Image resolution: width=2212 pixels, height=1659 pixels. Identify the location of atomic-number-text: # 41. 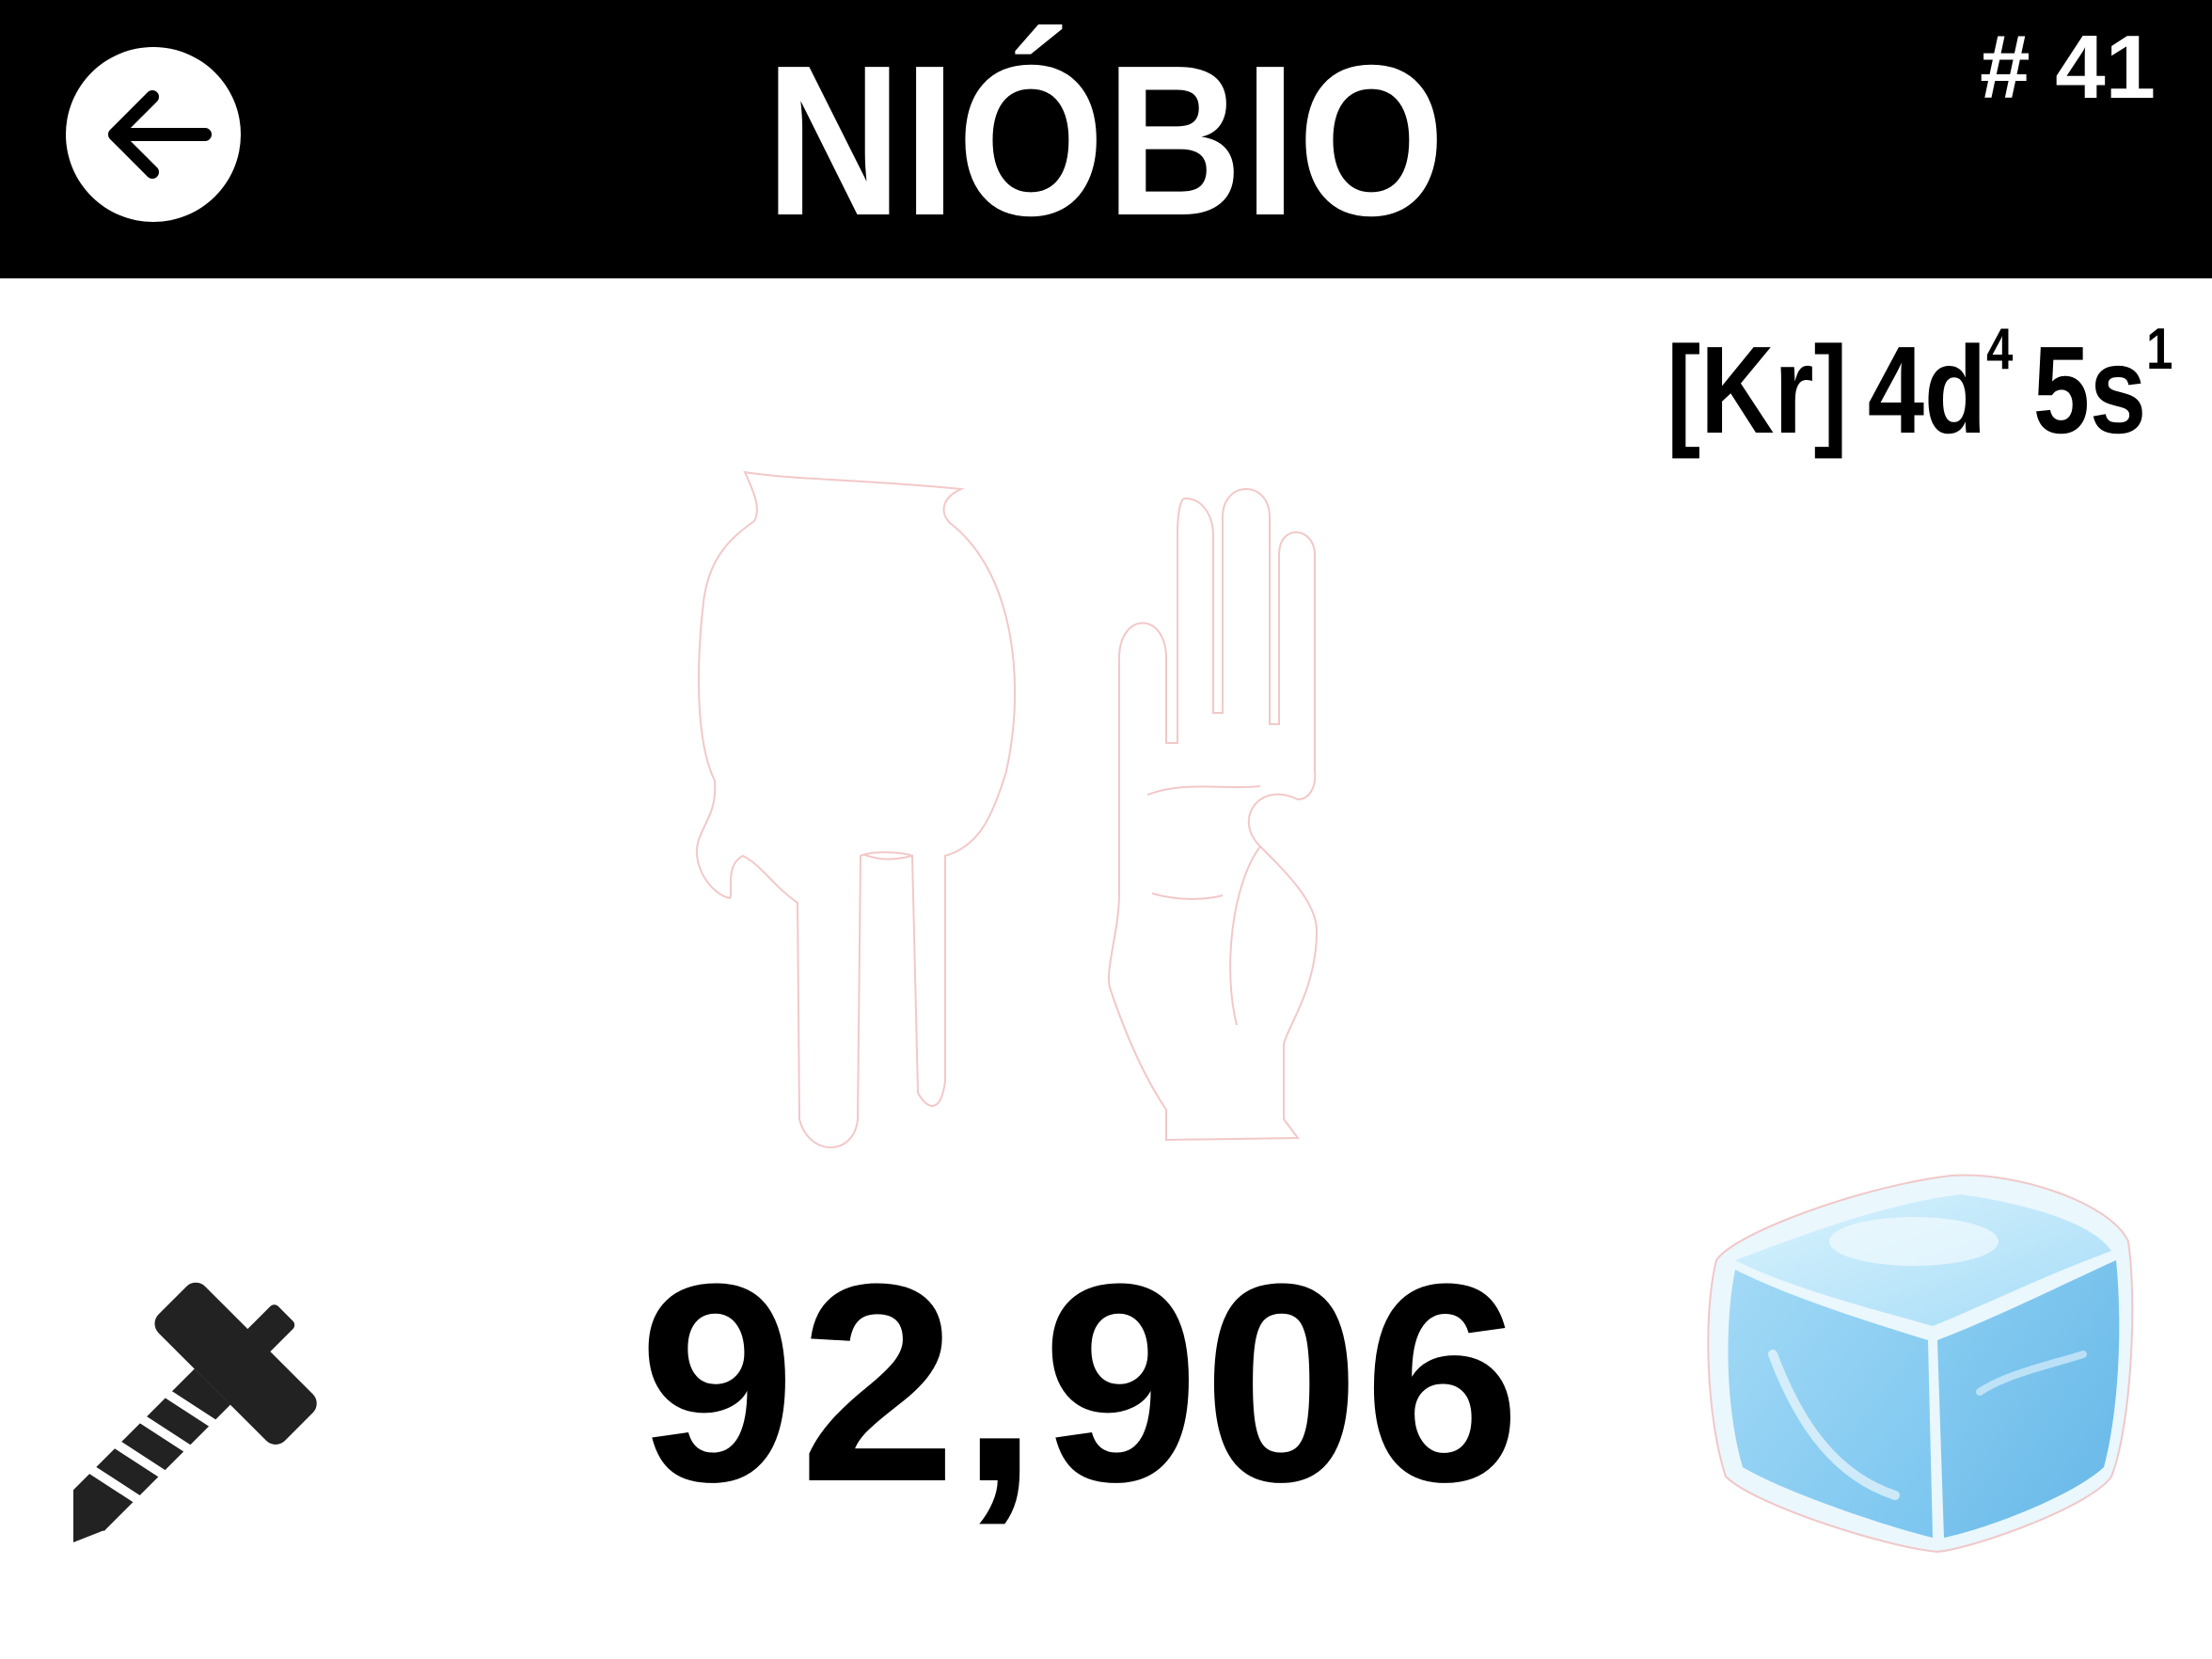
(2068, 67).